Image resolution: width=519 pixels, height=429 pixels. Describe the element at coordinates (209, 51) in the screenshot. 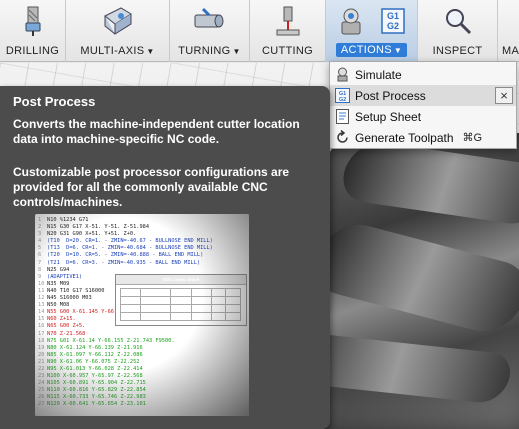

I see `toolbar-label: TURNING ▼` at that location.